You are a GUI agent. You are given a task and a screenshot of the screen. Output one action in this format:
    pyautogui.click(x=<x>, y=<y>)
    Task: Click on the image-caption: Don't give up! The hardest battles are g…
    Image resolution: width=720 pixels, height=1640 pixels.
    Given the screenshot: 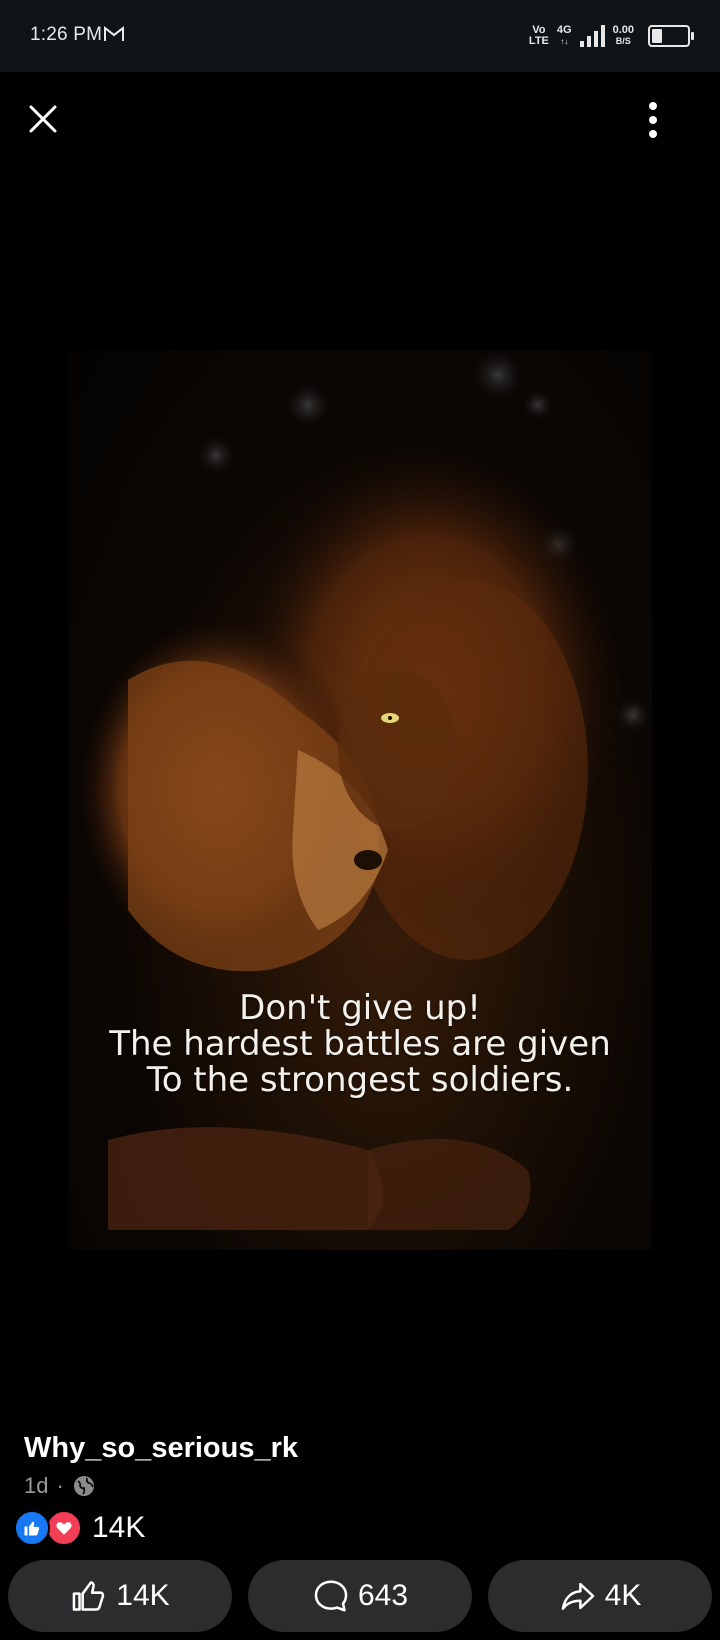 What is the action you would take?
    pyautogui.click(x=360, y=1044)
    